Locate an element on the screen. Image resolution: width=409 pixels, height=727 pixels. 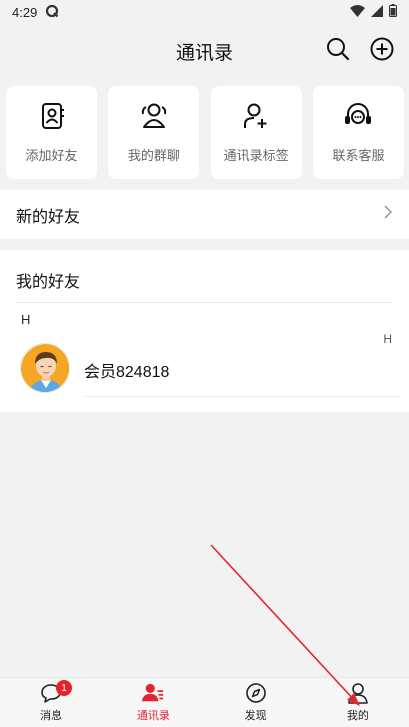
contact-tags-card: 通讯录标签 is located at coordinates (256, 132).